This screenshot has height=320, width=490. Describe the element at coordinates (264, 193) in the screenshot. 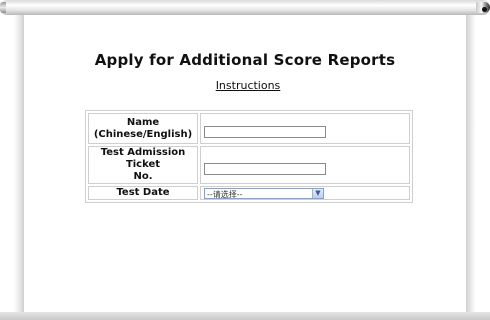

I see `test-date-select: --请选择-- ▼` at that location.